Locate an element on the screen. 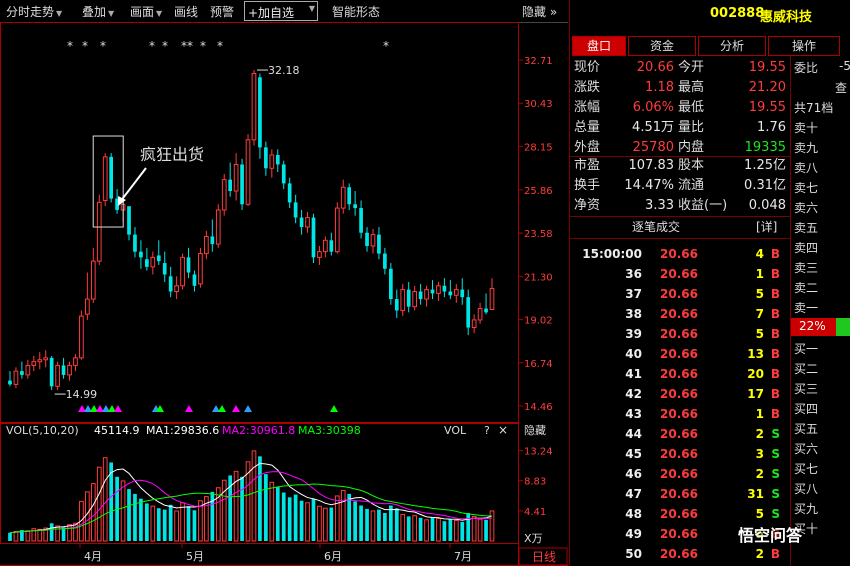 The image size is (850, 566). tick-time: 38 is located at coordinates (633, 314).